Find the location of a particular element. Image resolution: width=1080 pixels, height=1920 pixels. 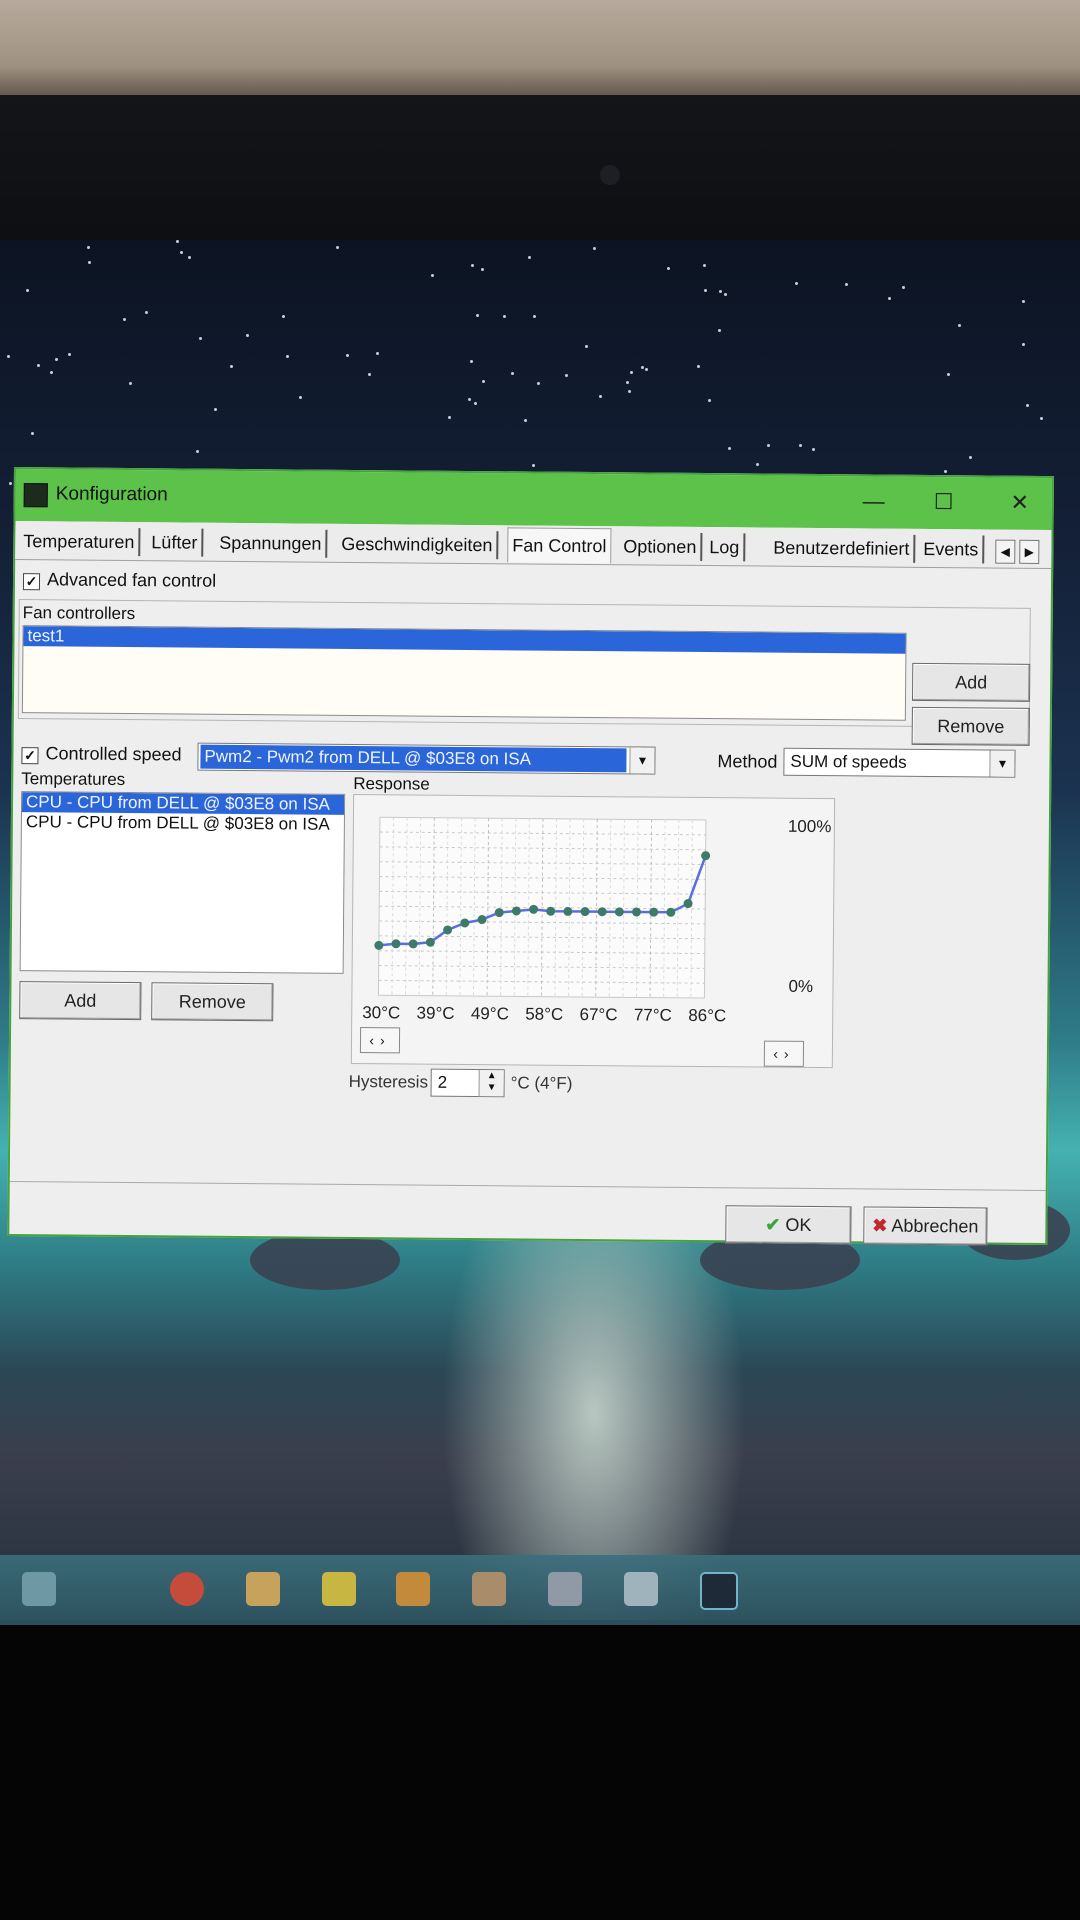

tab-spannungen: Spannungen is located at coordinates (271, 543).